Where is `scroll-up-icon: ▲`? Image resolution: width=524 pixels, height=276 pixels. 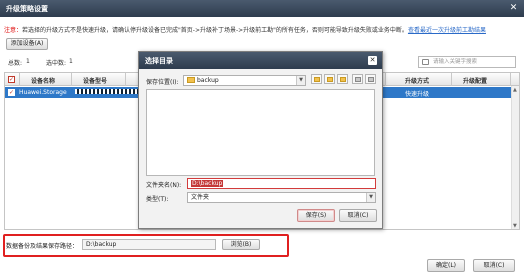
scroll-up-icon: ▲ is located at coordinates (515, 90).